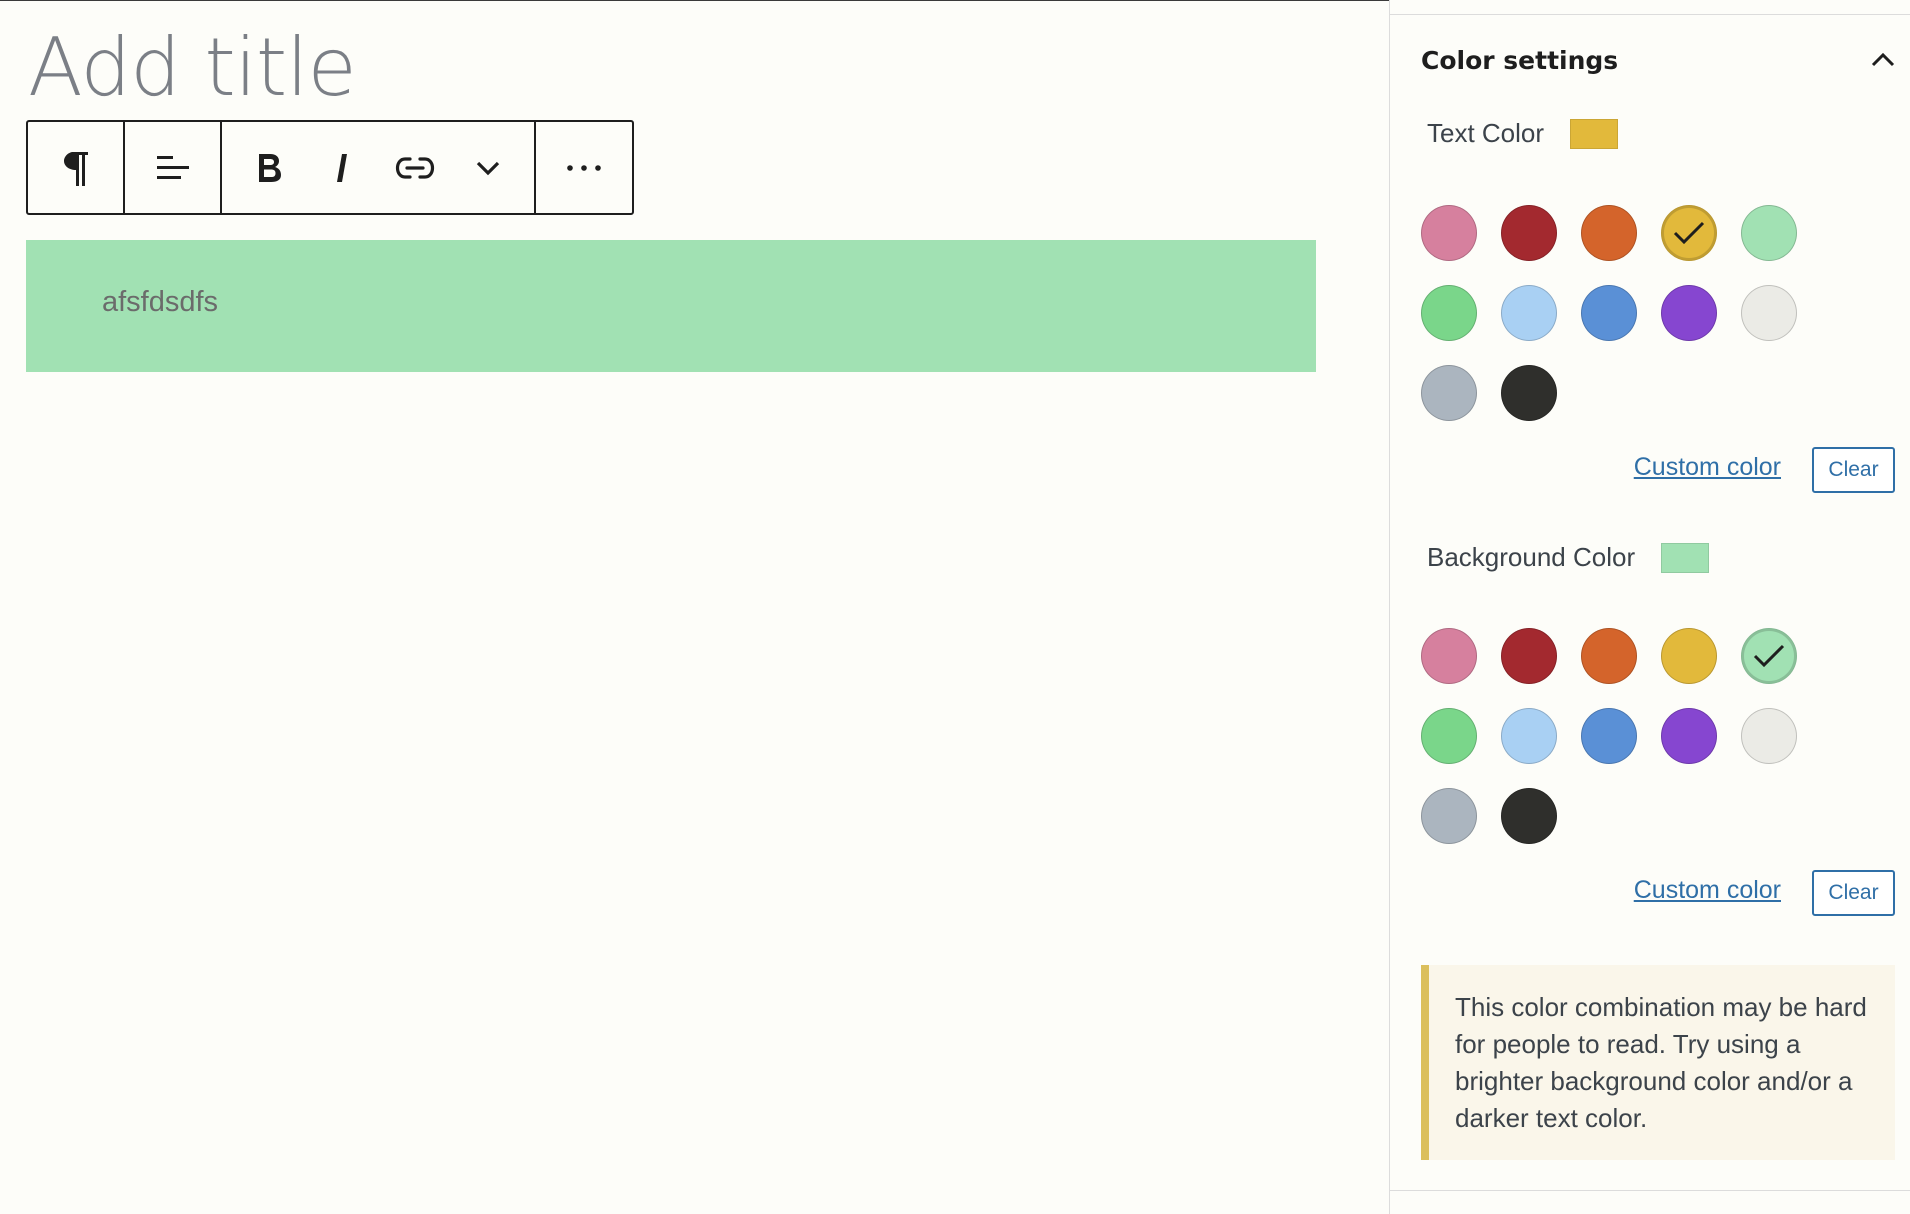 The image size is (1910, 1214). I want to click on format-group, so click(379, 167).